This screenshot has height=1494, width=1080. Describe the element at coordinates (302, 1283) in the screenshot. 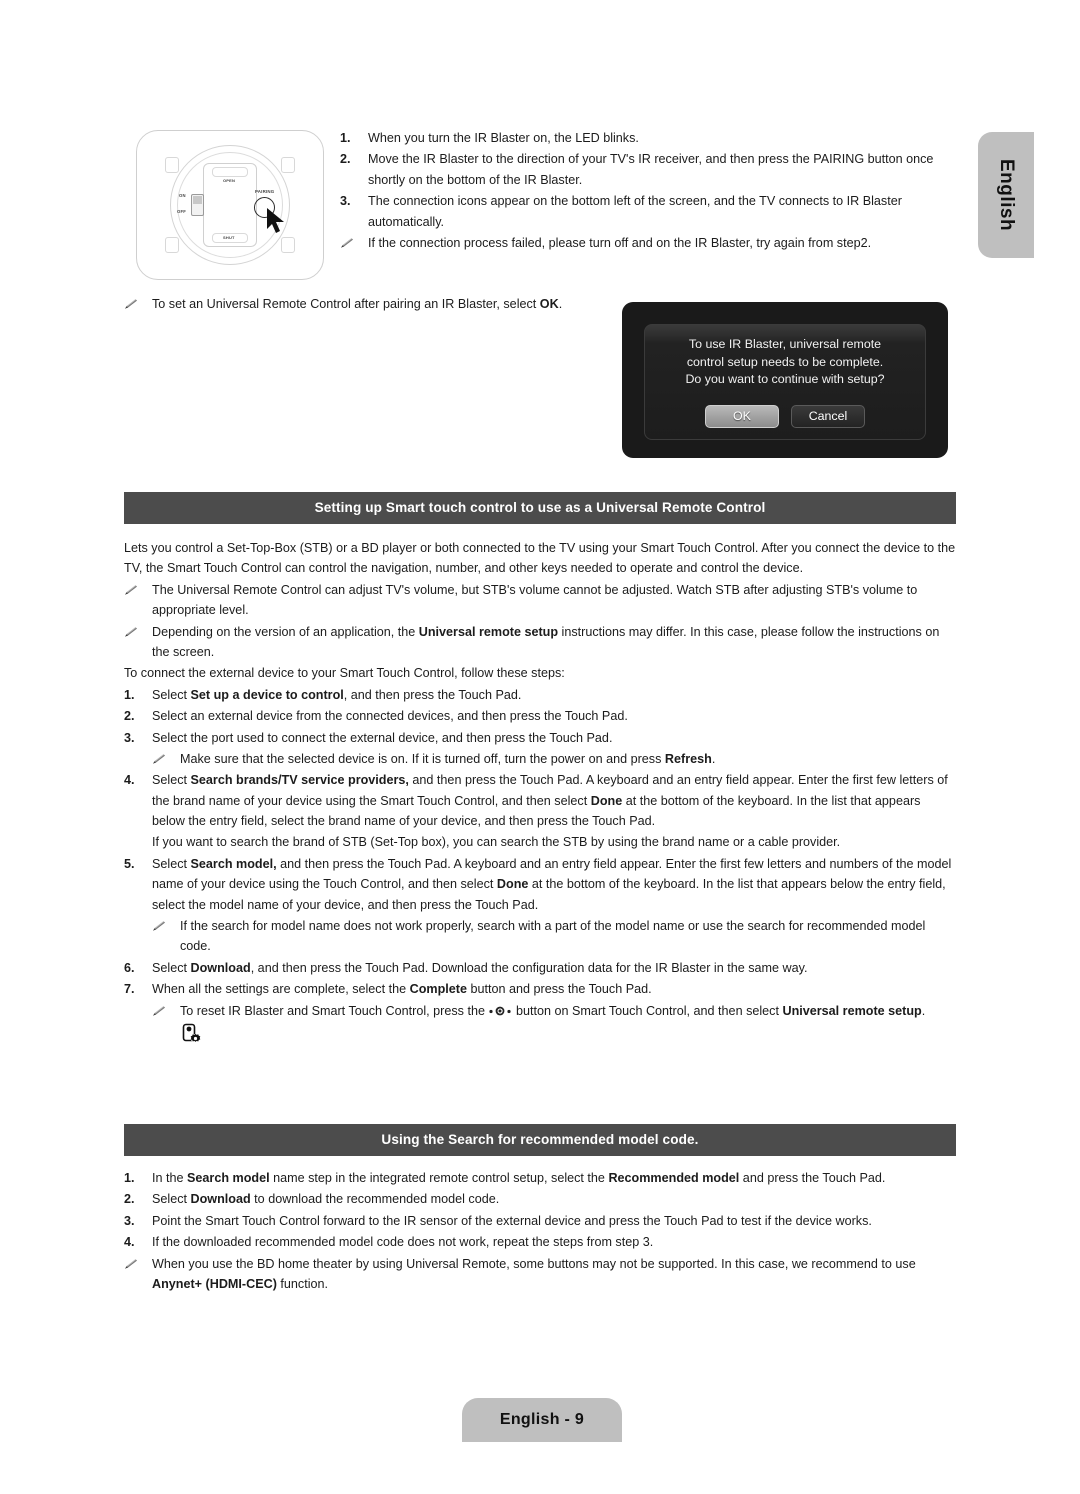

I see `note-text-suffix: function.` at that location.